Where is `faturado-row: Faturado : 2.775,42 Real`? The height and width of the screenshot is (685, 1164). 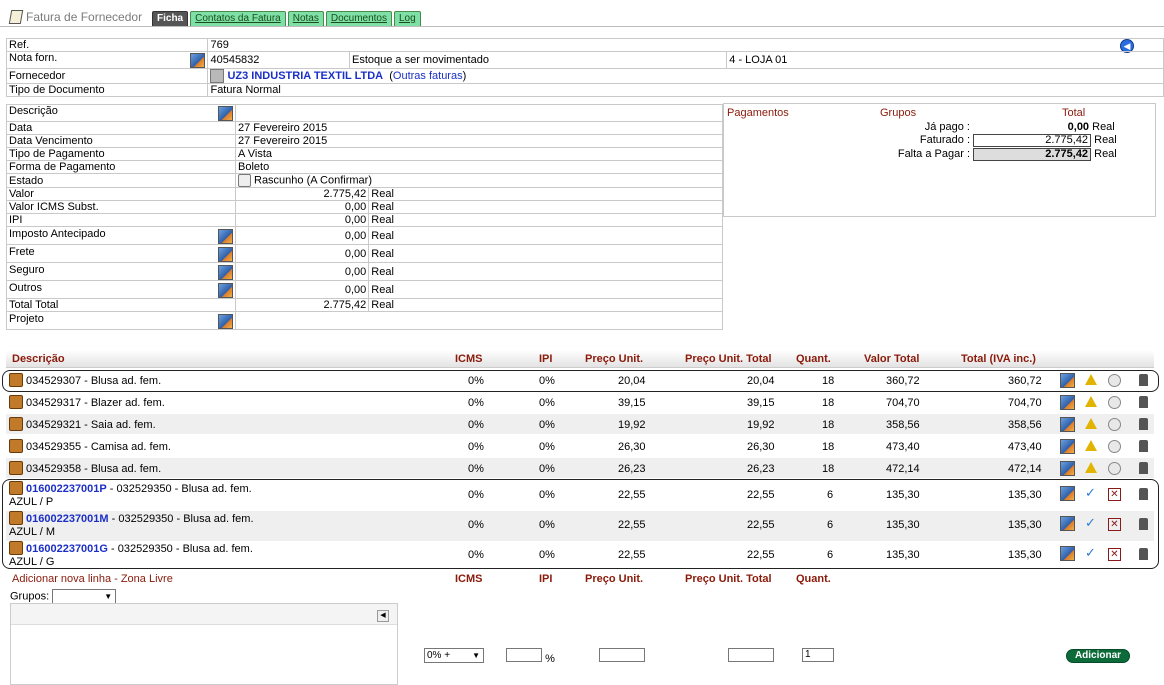
faturado-row: Faturado : 2.775,42 Real is located at coordinates (1018, 140).